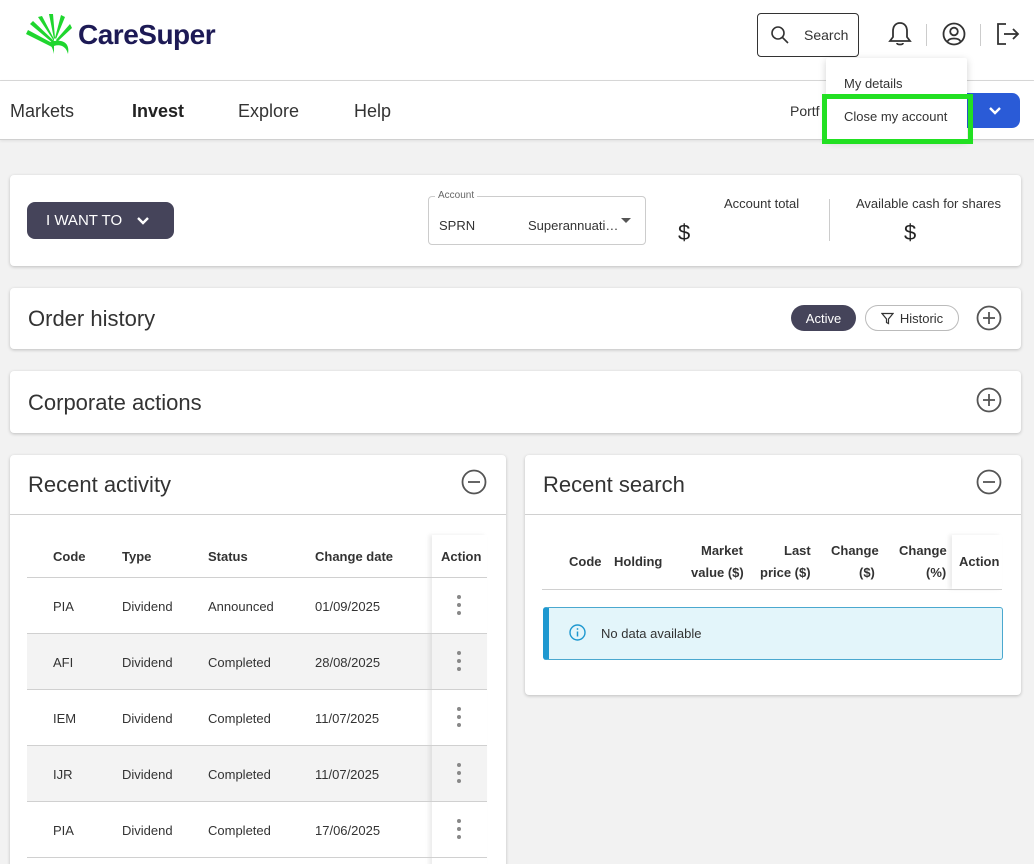  What do you see at coordinates (515, 402) in the screenshot?
I see `corporate-actions-card: Corporate actions` at bounding box center [515, 402].